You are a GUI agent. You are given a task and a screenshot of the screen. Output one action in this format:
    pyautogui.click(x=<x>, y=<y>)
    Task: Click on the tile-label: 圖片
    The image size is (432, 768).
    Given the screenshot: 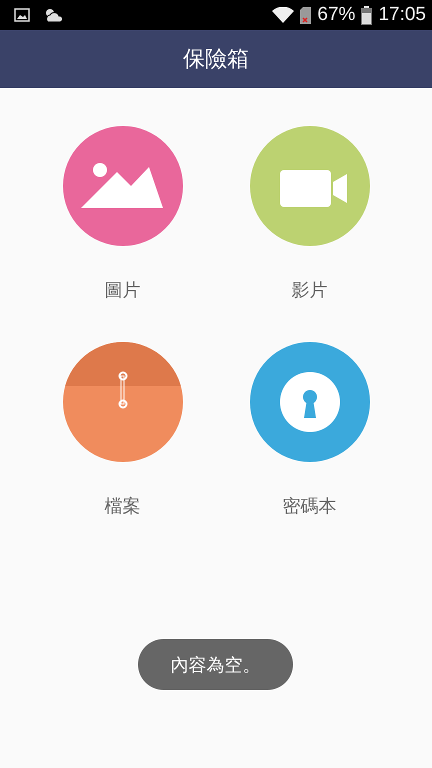 What is the action you would take?
    pyautogui.click(x=122, y=291)
    